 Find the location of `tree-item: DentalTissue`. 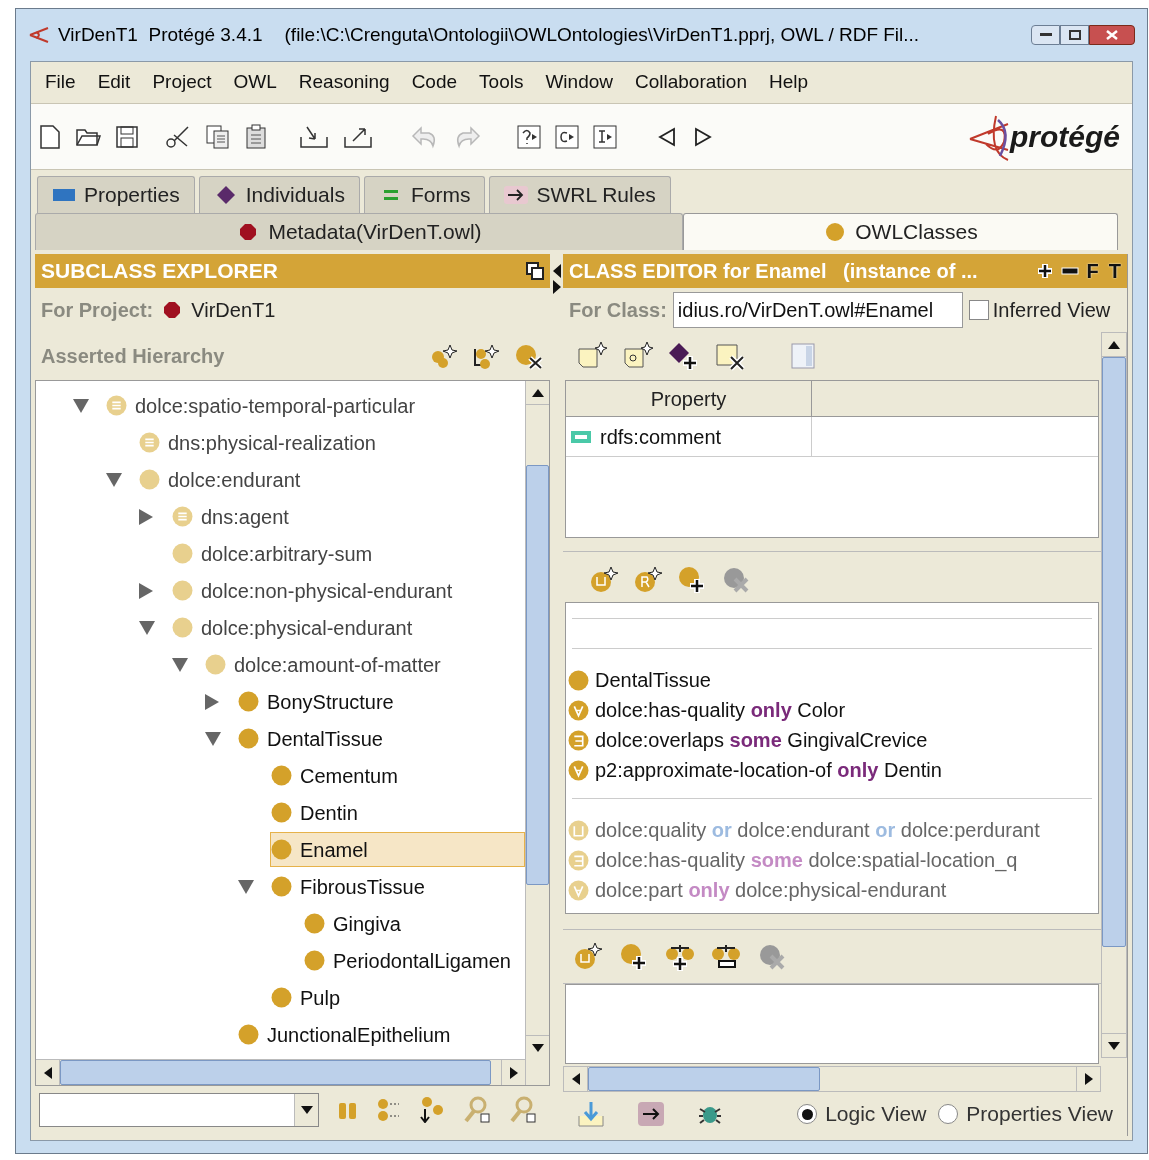

tree-item: DentalTissue is located at coordinates (381, 738).